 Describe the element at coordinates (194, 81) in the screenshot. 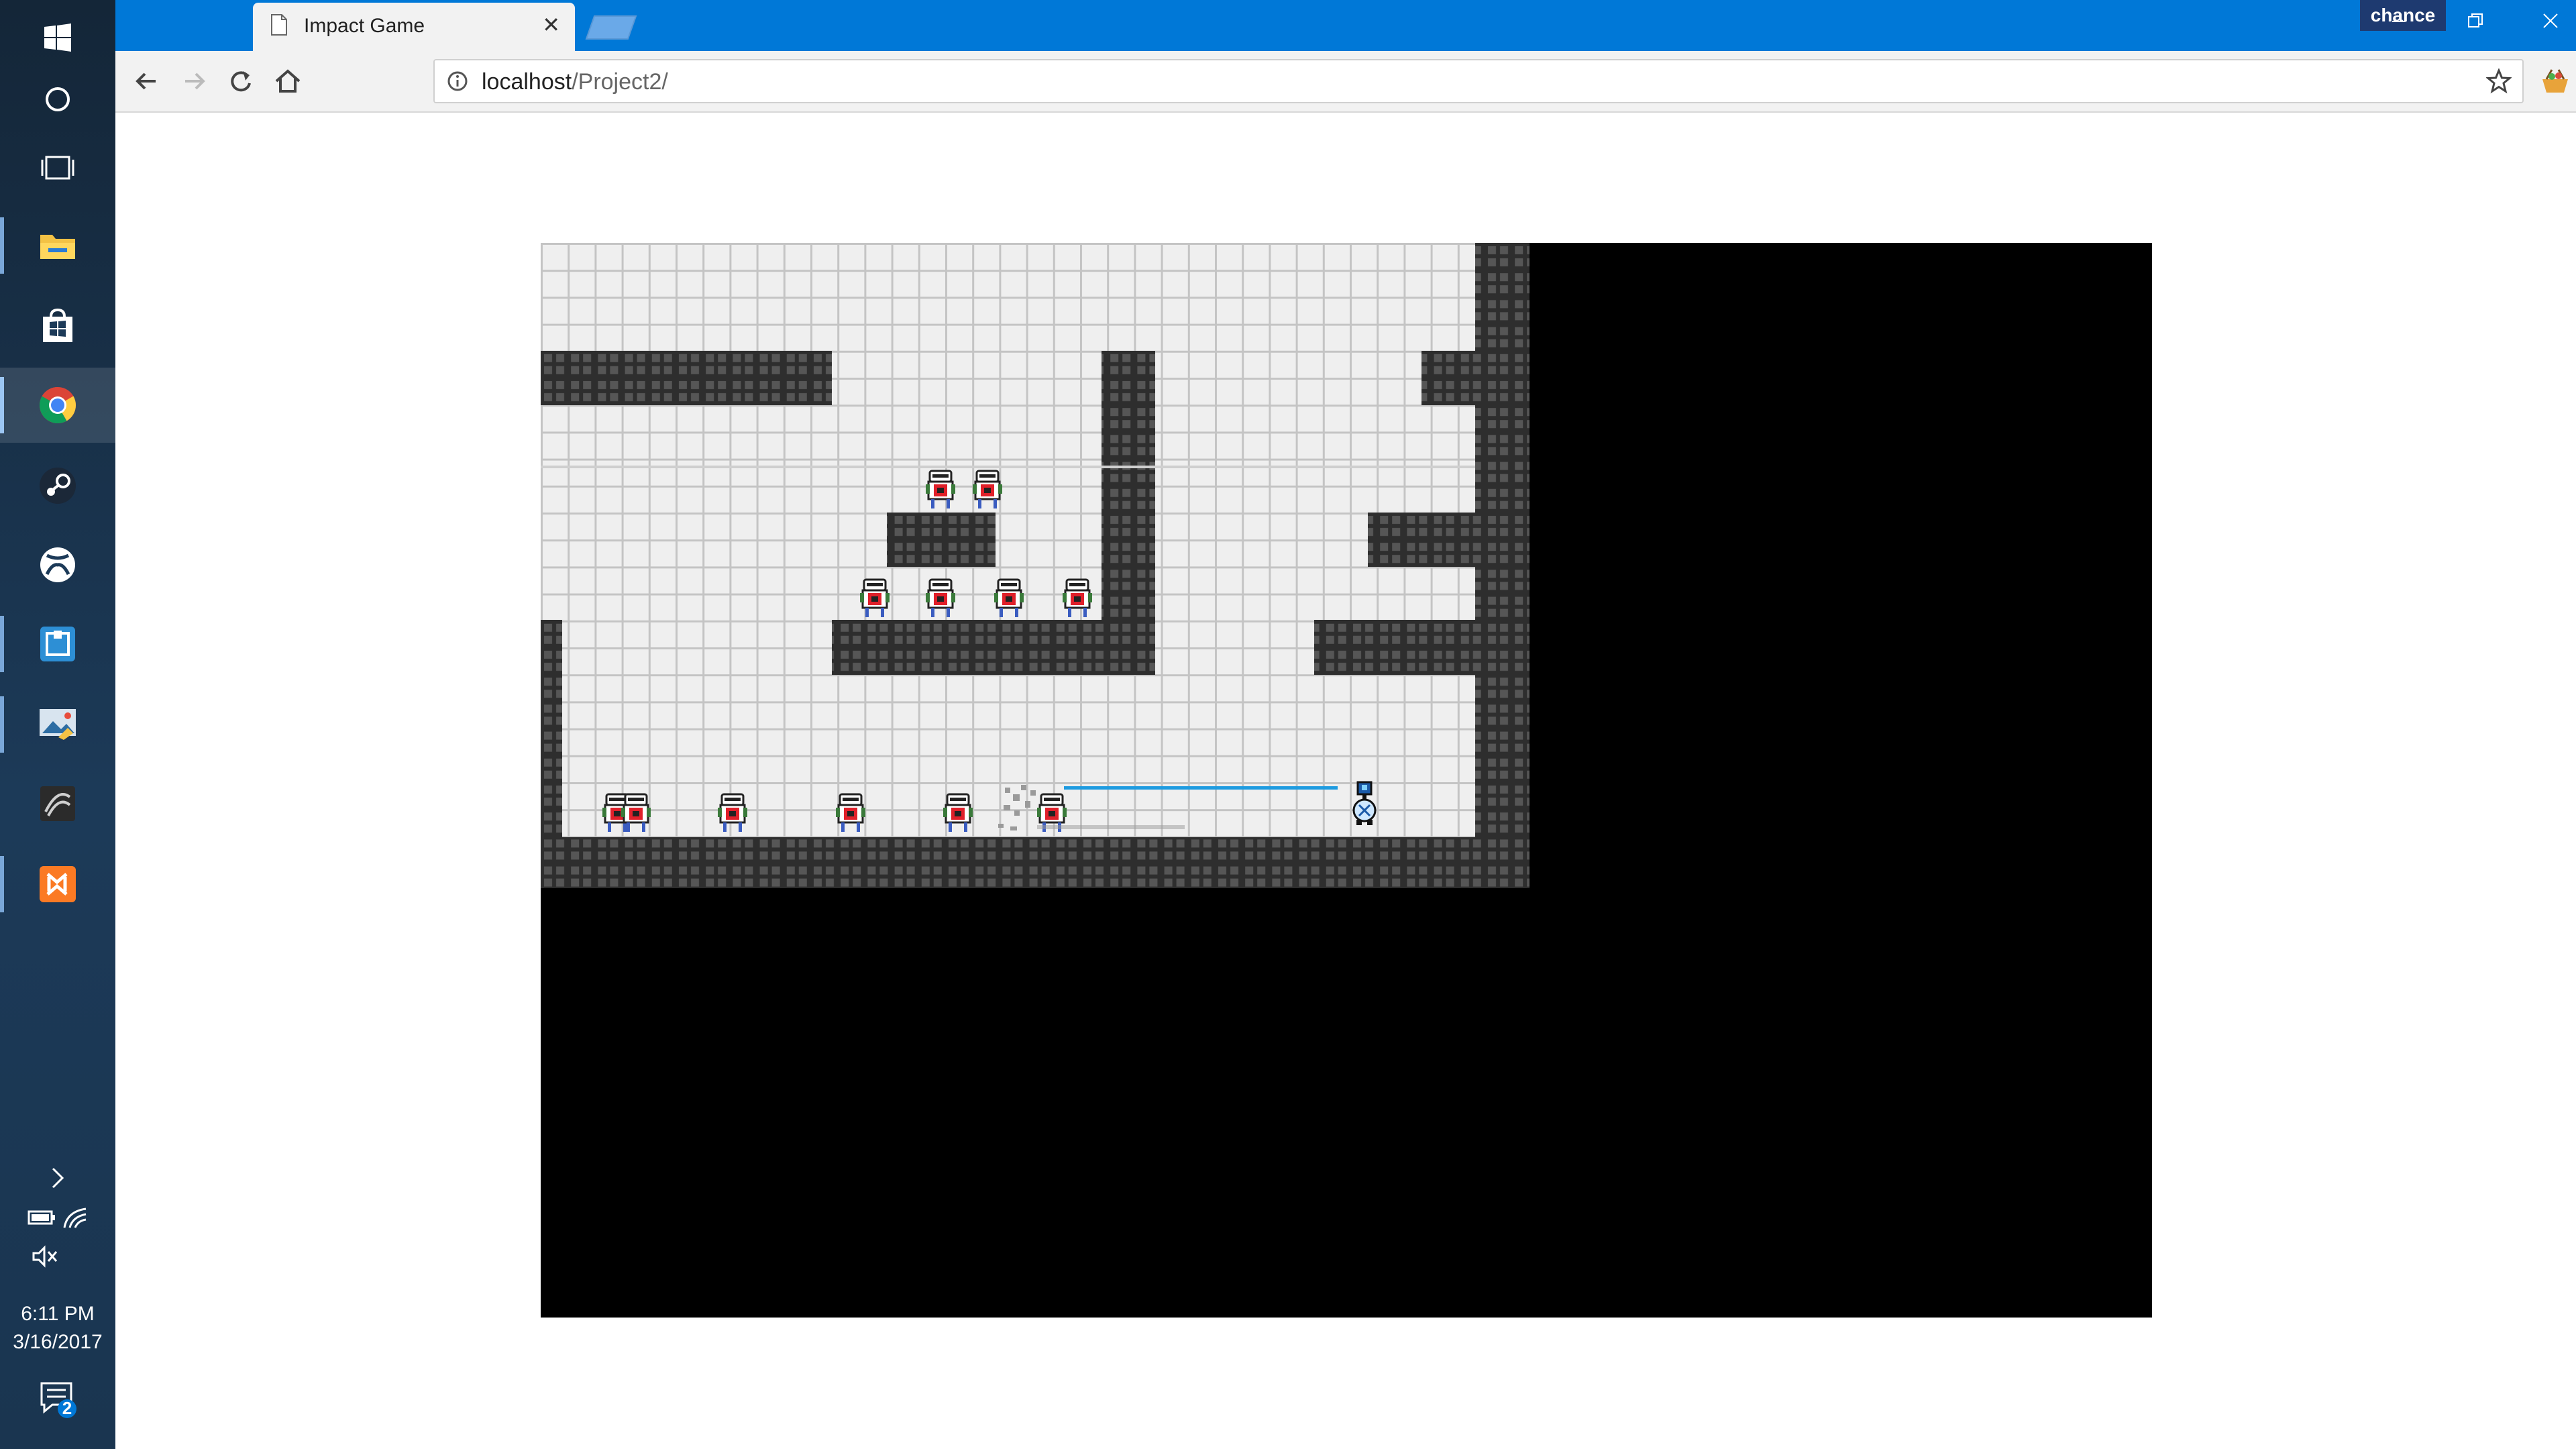

I see `forward-arrow-icon` at that location.